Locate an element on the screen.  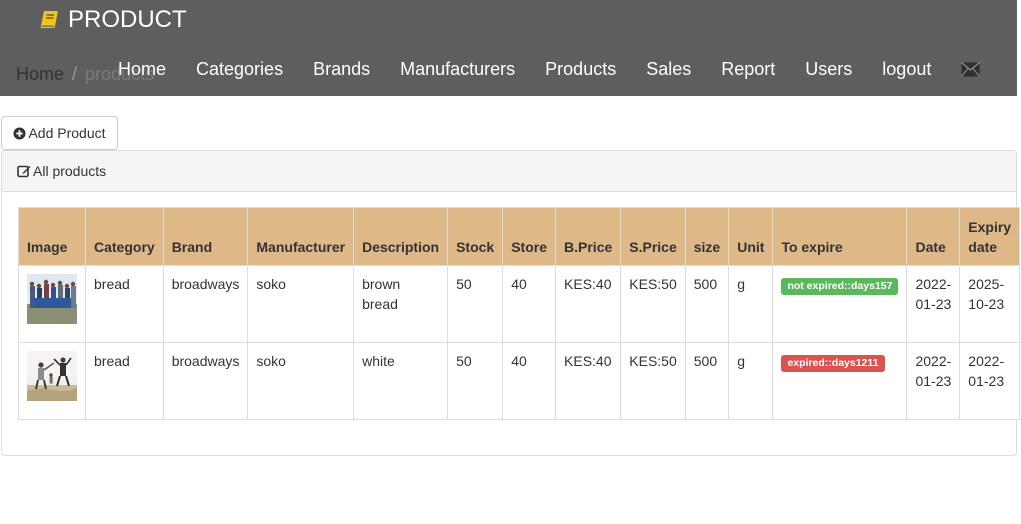
header-date: Date is located at coordinates (933, 236).